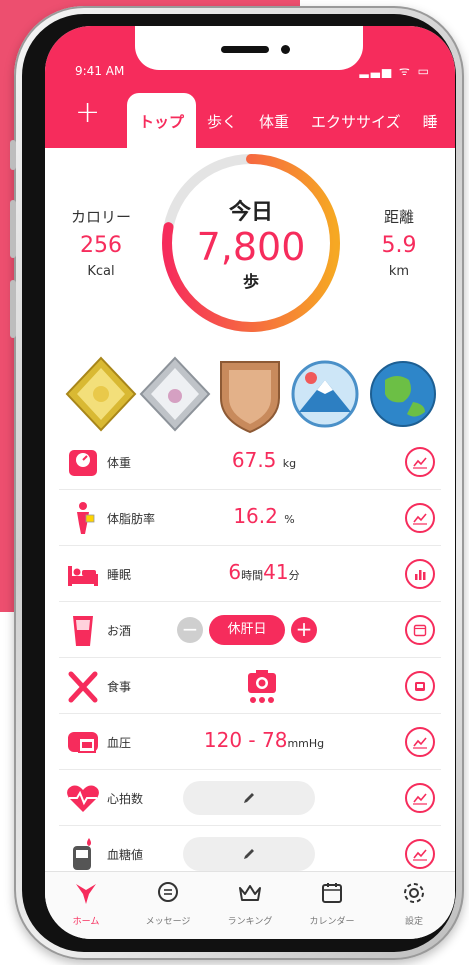  What do you see at coordinates (119, 463) in the screenshot?
I see `weight-label: 体重` at bounding box center [119, 463].